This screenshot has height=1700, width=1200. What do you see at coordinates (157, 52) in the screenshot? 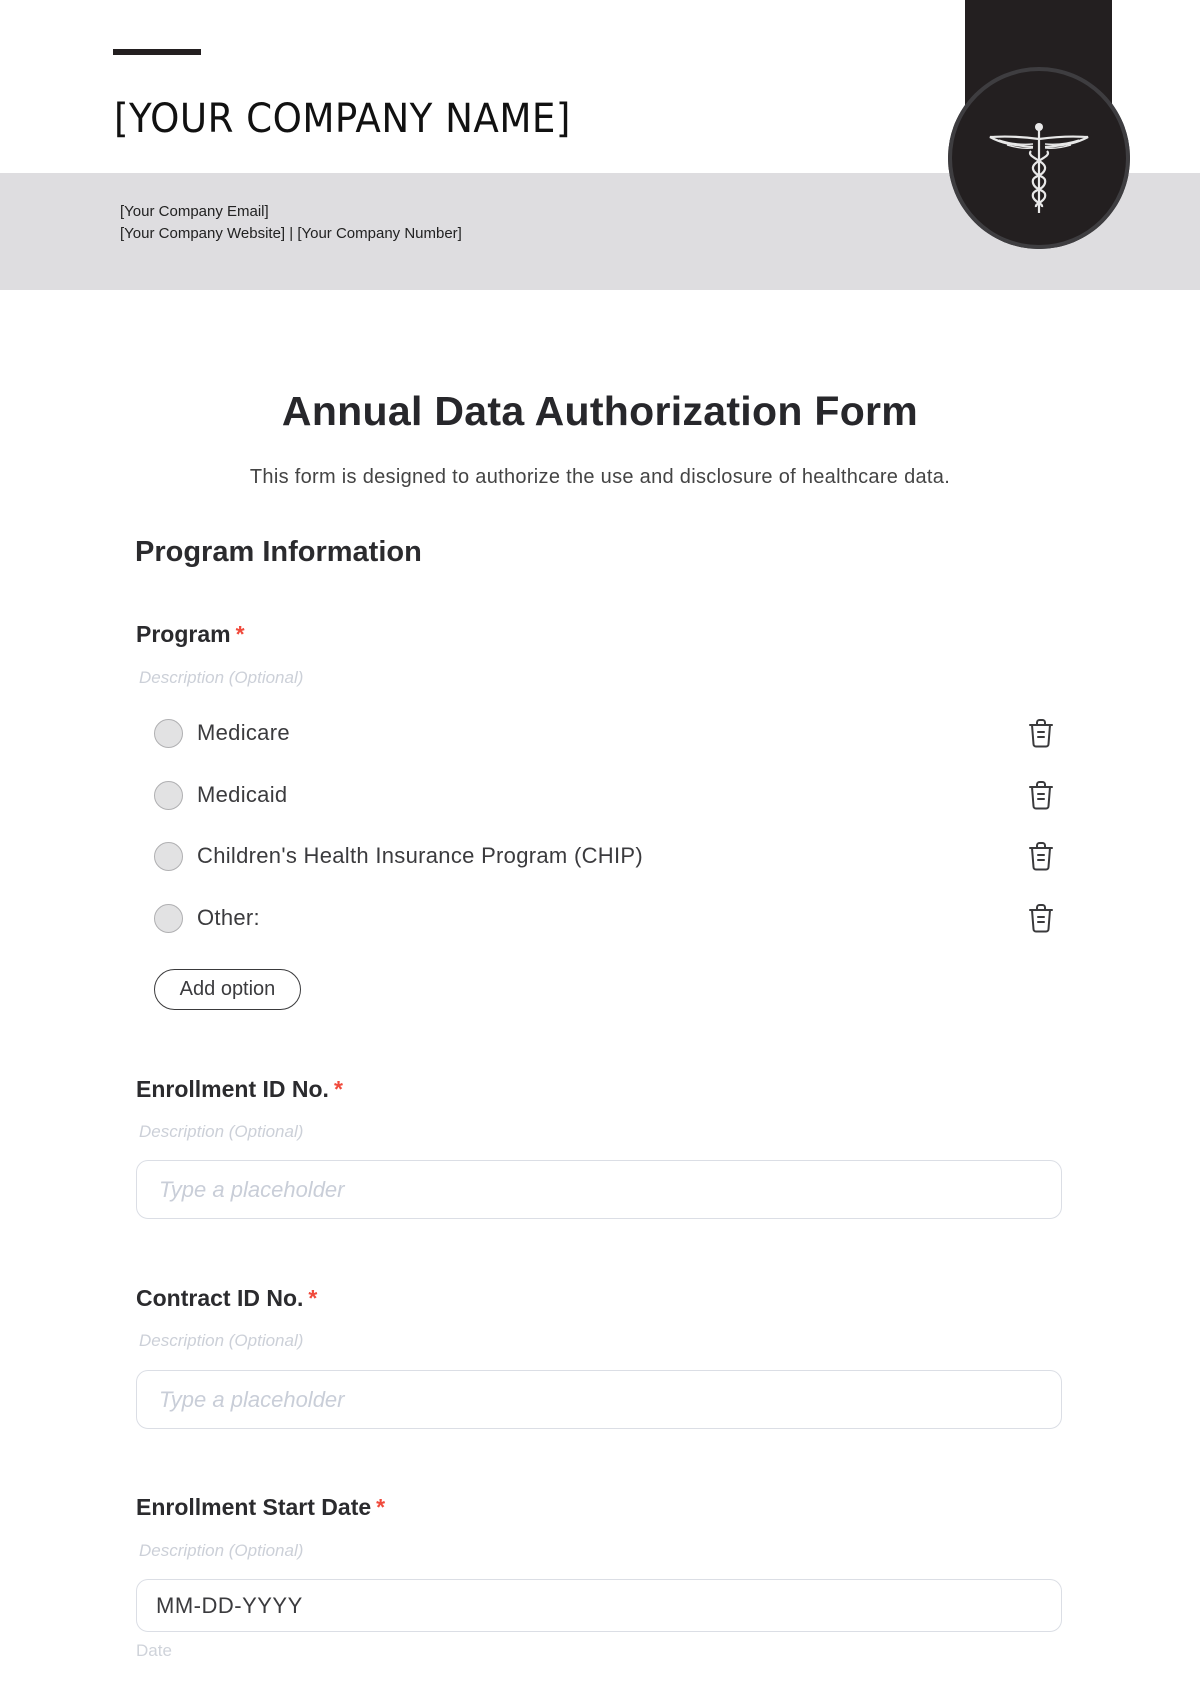
I see `header-accent-bar` at bounding box center [157, 52].